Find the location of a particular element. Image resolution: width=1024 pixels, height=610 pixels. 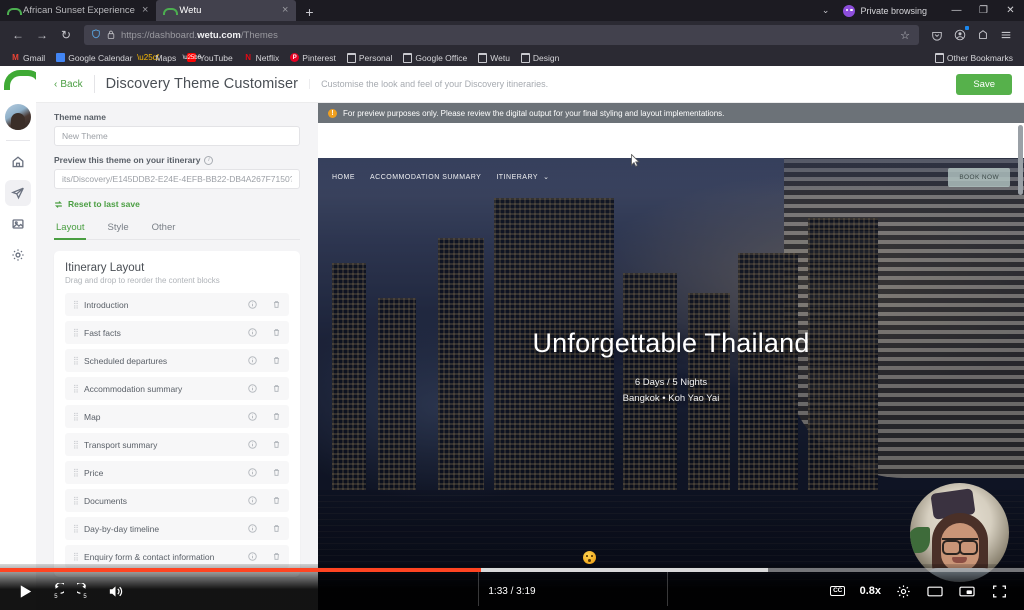

browser-tab-2: Wetu × is located at coordinates (226, 10).